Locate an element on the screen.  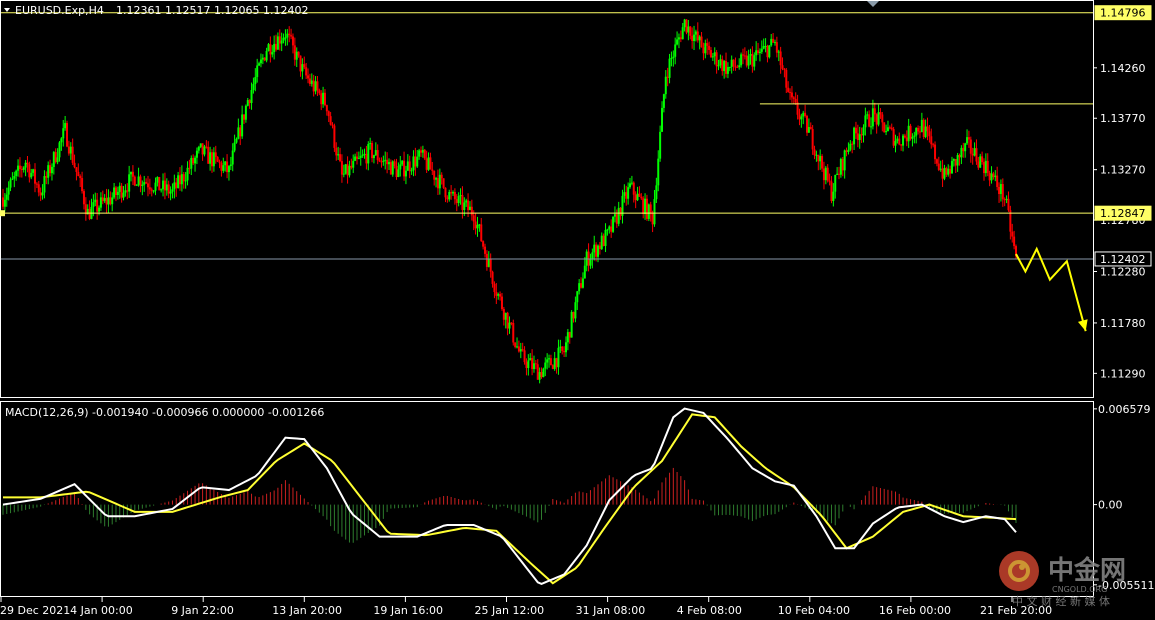
watermark-subtitle: 中 文 财 经 新 媒 体 is located at coordinates (1061, 601).